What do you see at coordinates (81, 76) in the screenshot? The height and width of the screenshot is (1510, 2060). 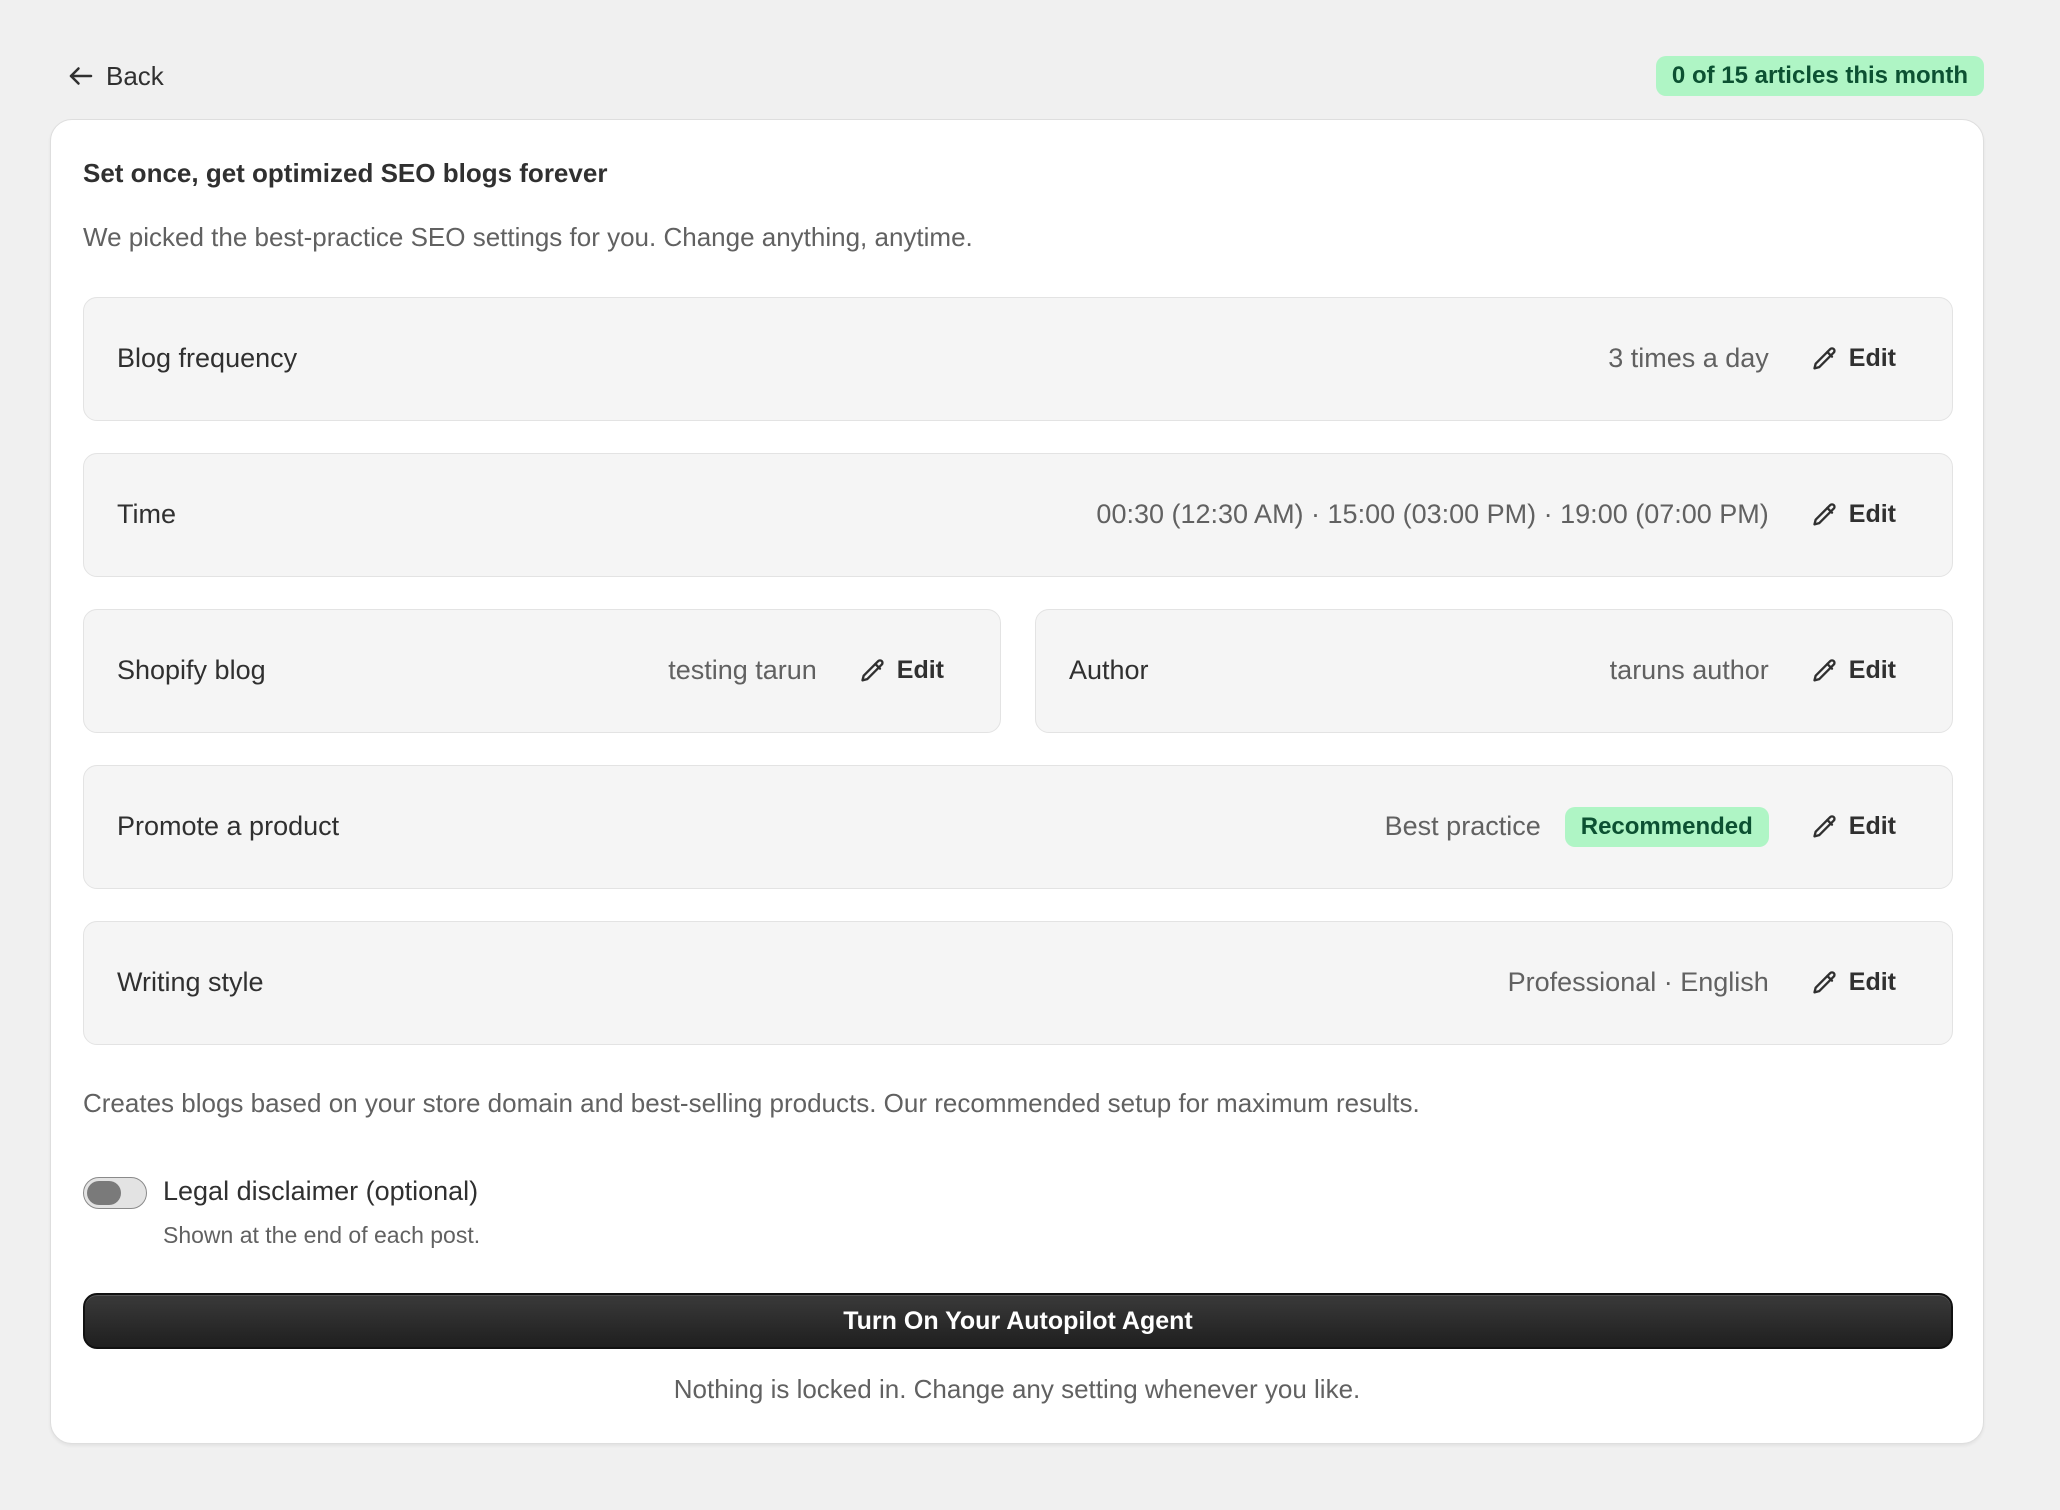 I see `arrow-left-icon` at bounding box center [81, 76].